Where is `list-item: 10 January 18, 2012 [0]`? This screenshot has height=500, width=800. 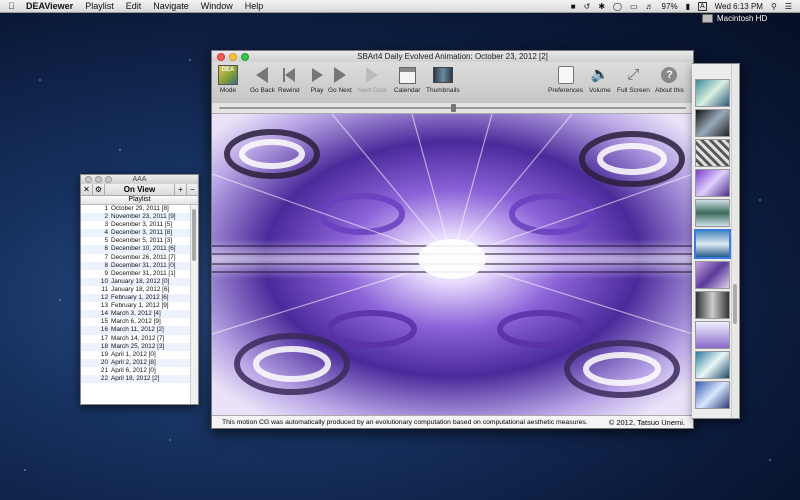
list-item: 10 January 18, 2012 [0] is located at coordinates (136, 281).